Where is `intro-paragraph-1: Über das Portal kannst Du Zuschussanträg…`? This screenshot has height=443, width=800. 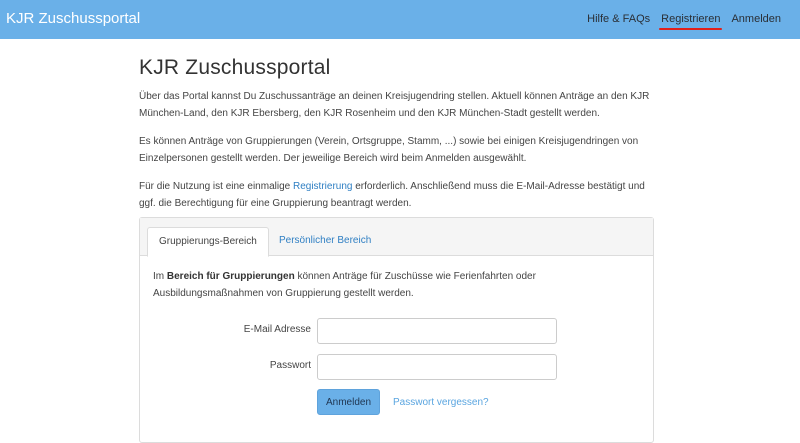 intro-paragraph-1: Über das Portal kannst Du Zuschussanträg… is located at coordinates (394, 105).